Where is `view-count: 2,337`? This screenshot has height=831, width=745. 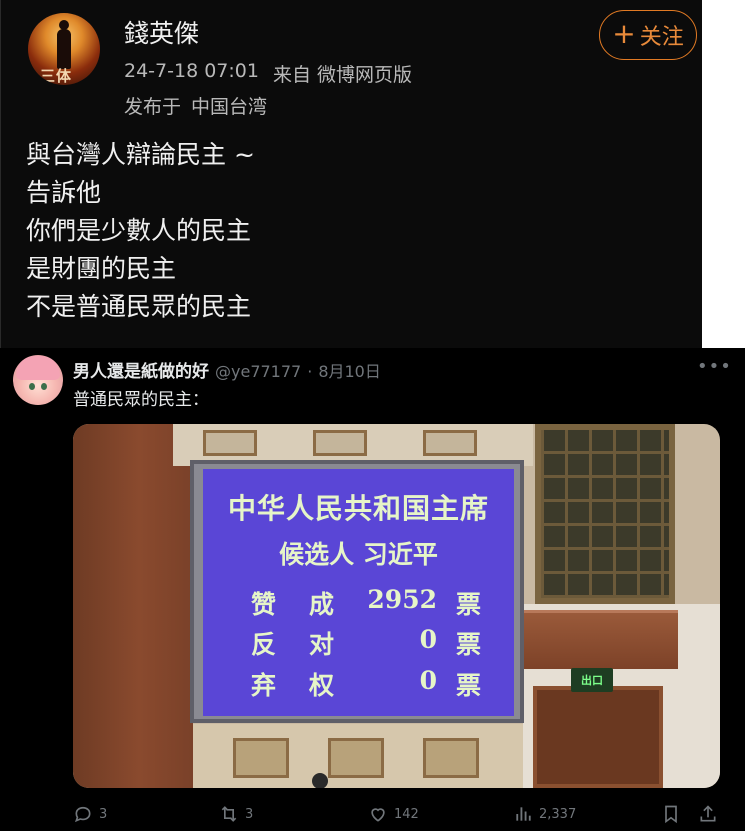
view-count: 2,337 is located at coordinates (558, 814).